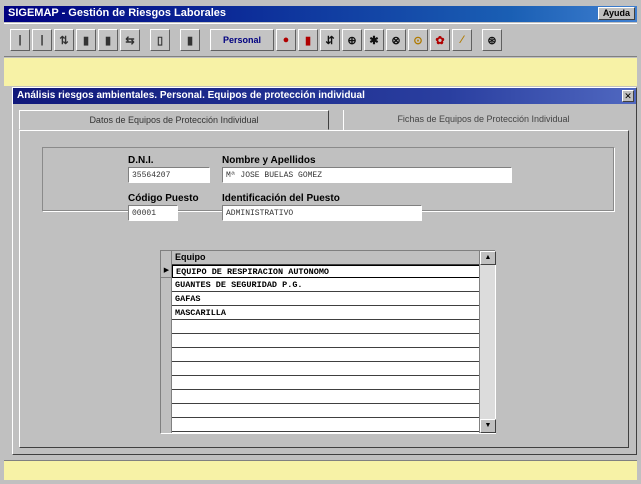 This screenshot has width=641, height=484. Describe the element at coordinates (440, 40) in the screenshot. I see `toolbar-button-flower: ✿` at that location.